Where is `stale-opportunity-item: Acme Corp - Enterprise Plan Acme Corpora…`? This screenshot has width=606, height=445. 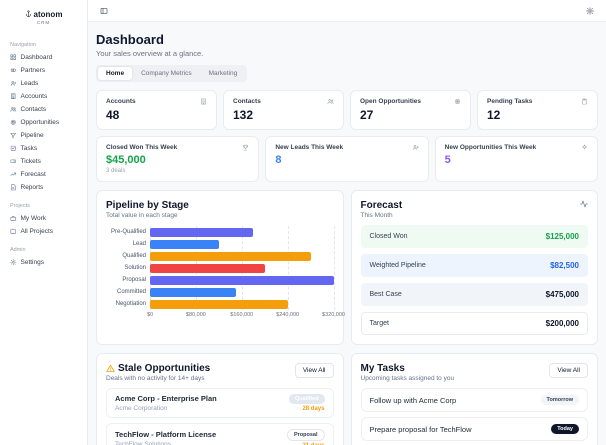 stale-opportunity-item: Acme Corp - Enterprise Plan Acme Corpora… is located at coordinates (220, 403).